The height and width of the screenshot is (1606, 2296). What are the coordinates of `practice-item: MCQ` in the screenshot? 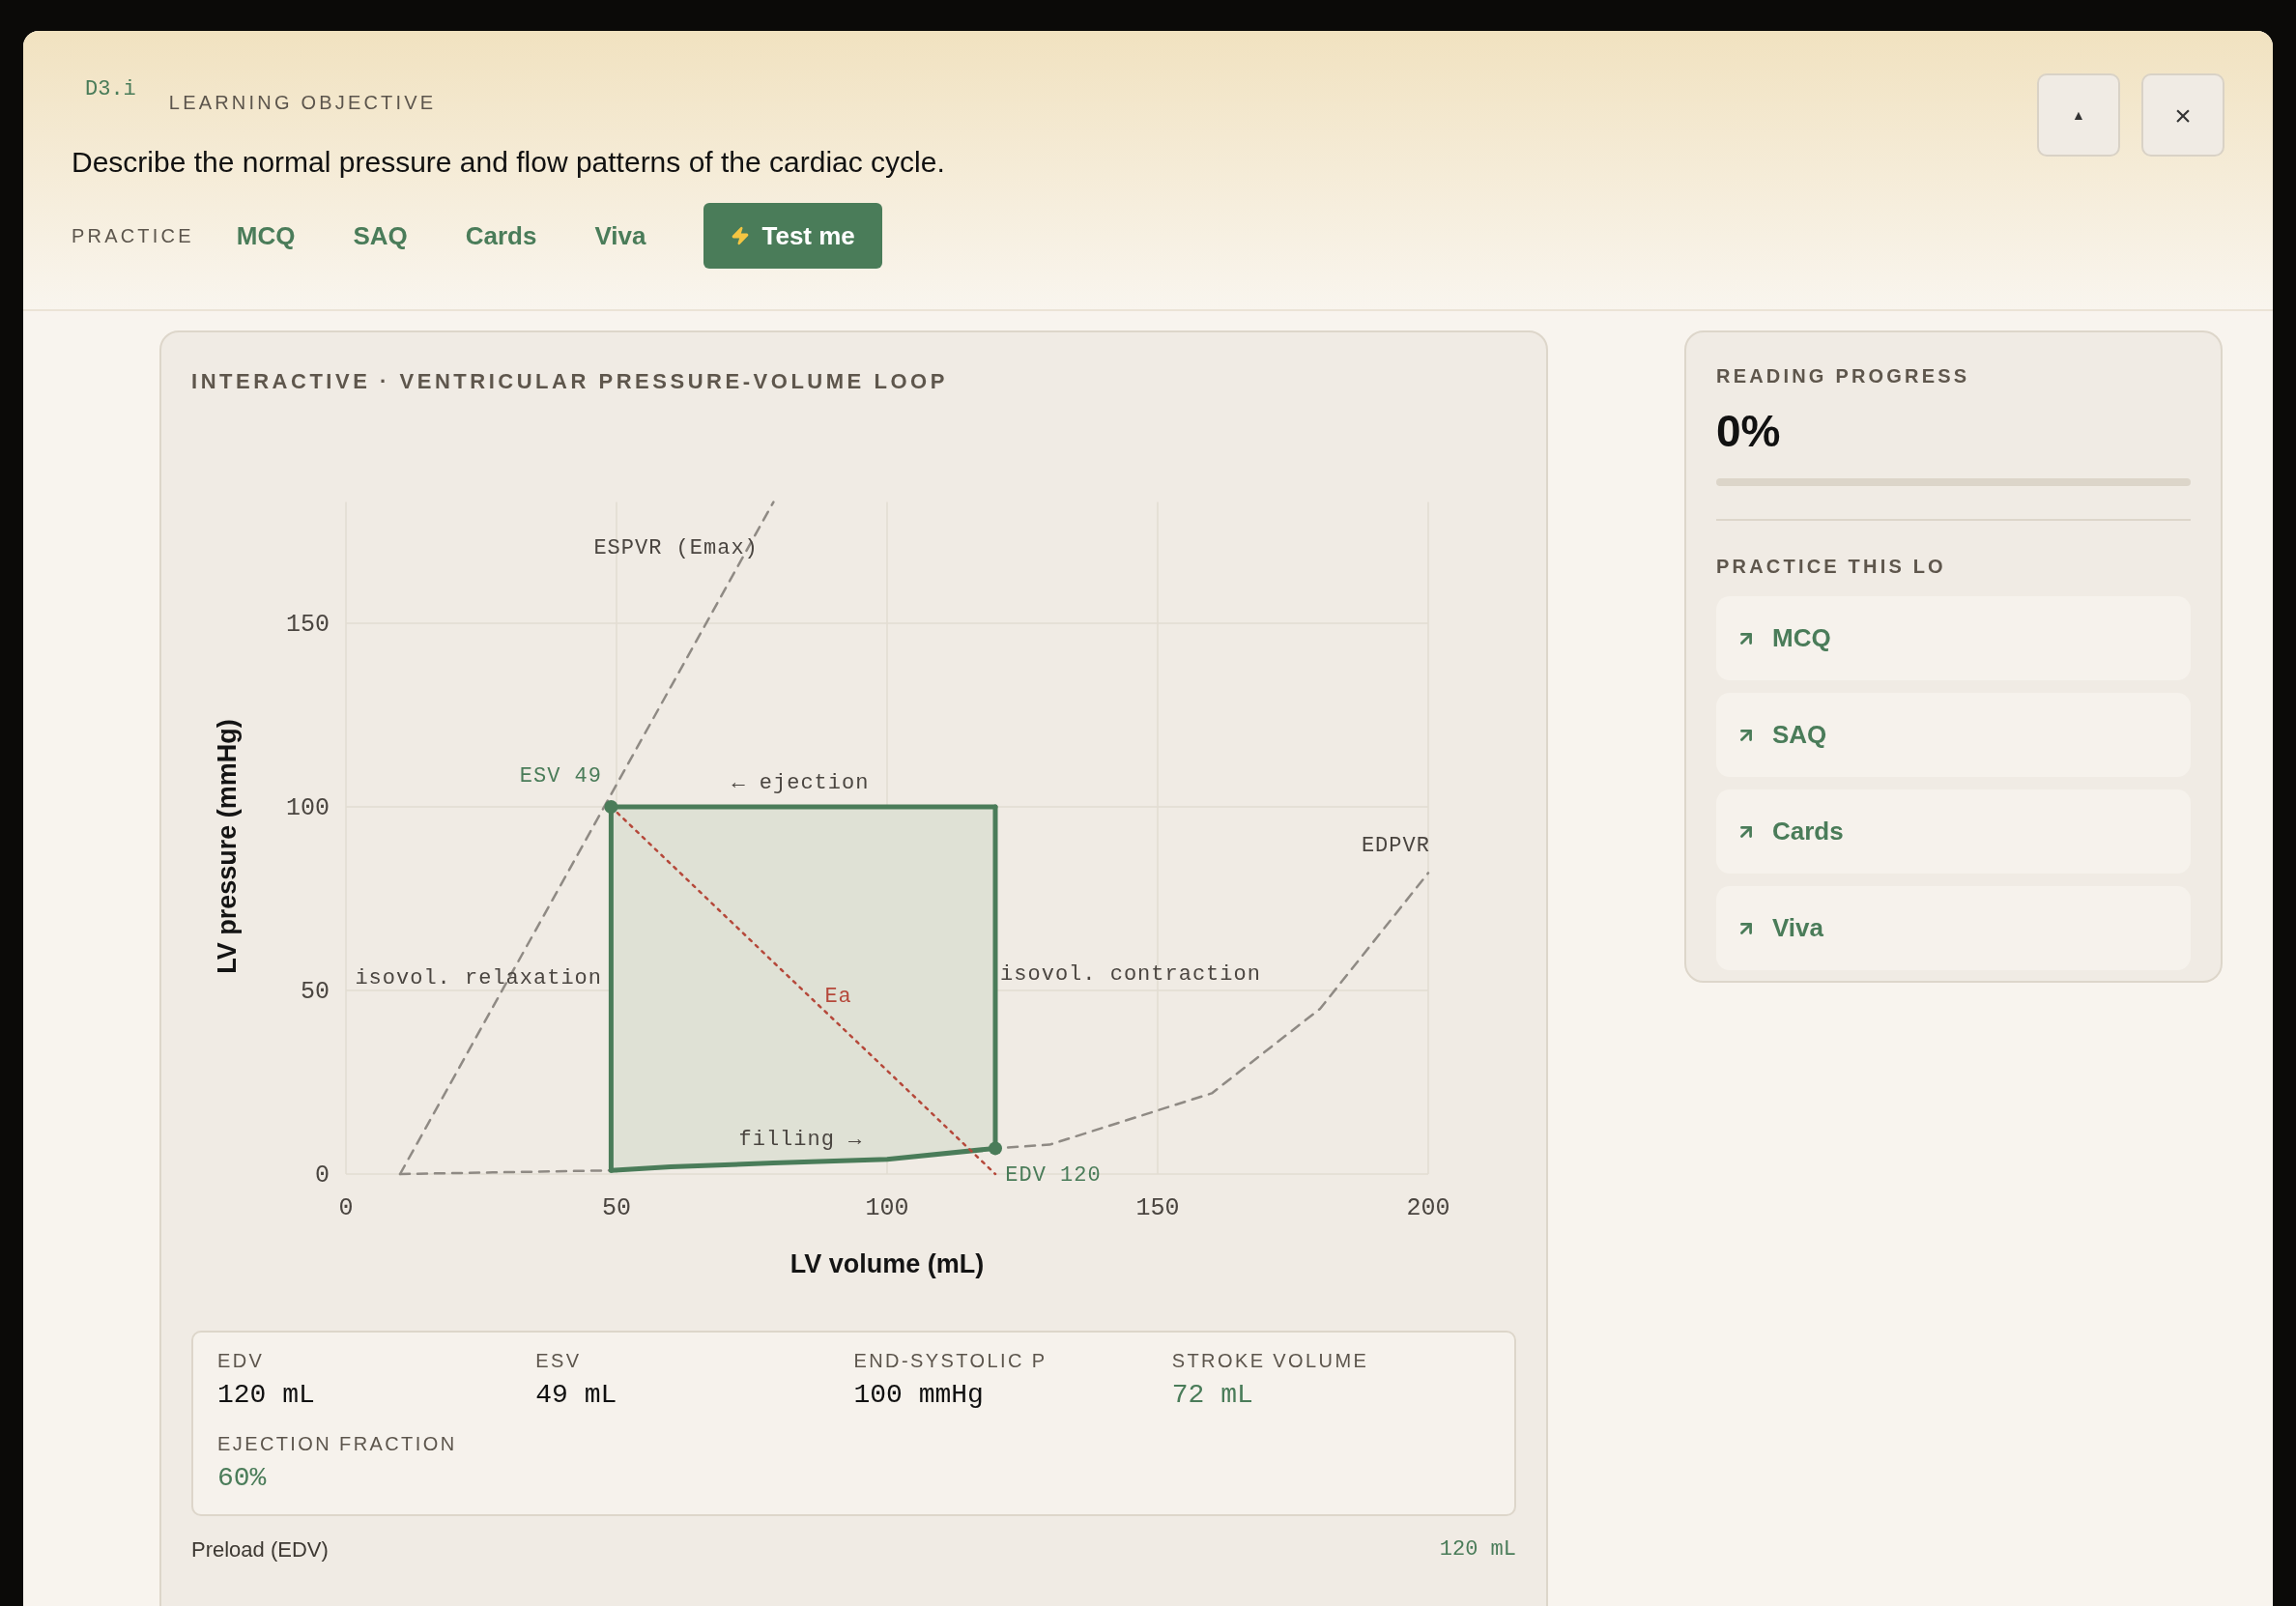 It's located at (1953, 638).